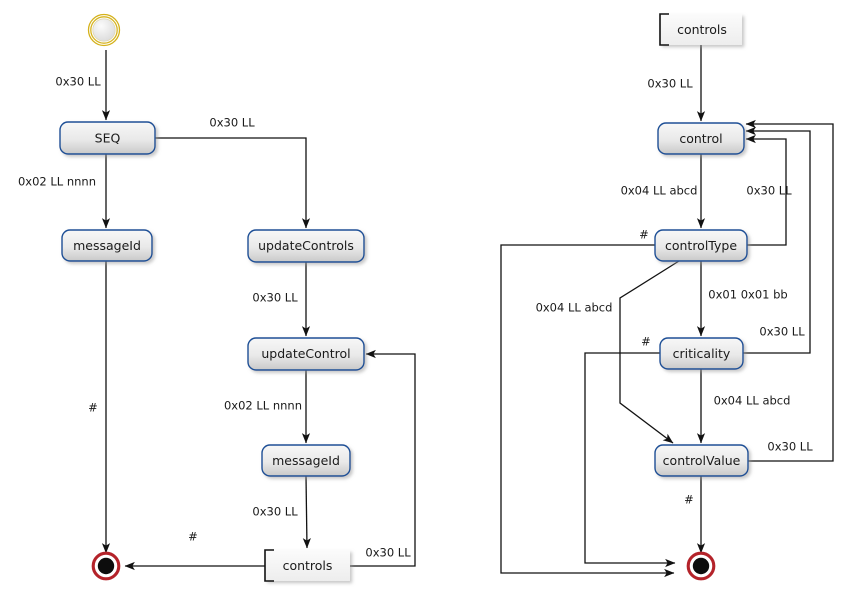  I want to click on edge-label-l5: 0x02 LL nnnn, so click(263, 406).